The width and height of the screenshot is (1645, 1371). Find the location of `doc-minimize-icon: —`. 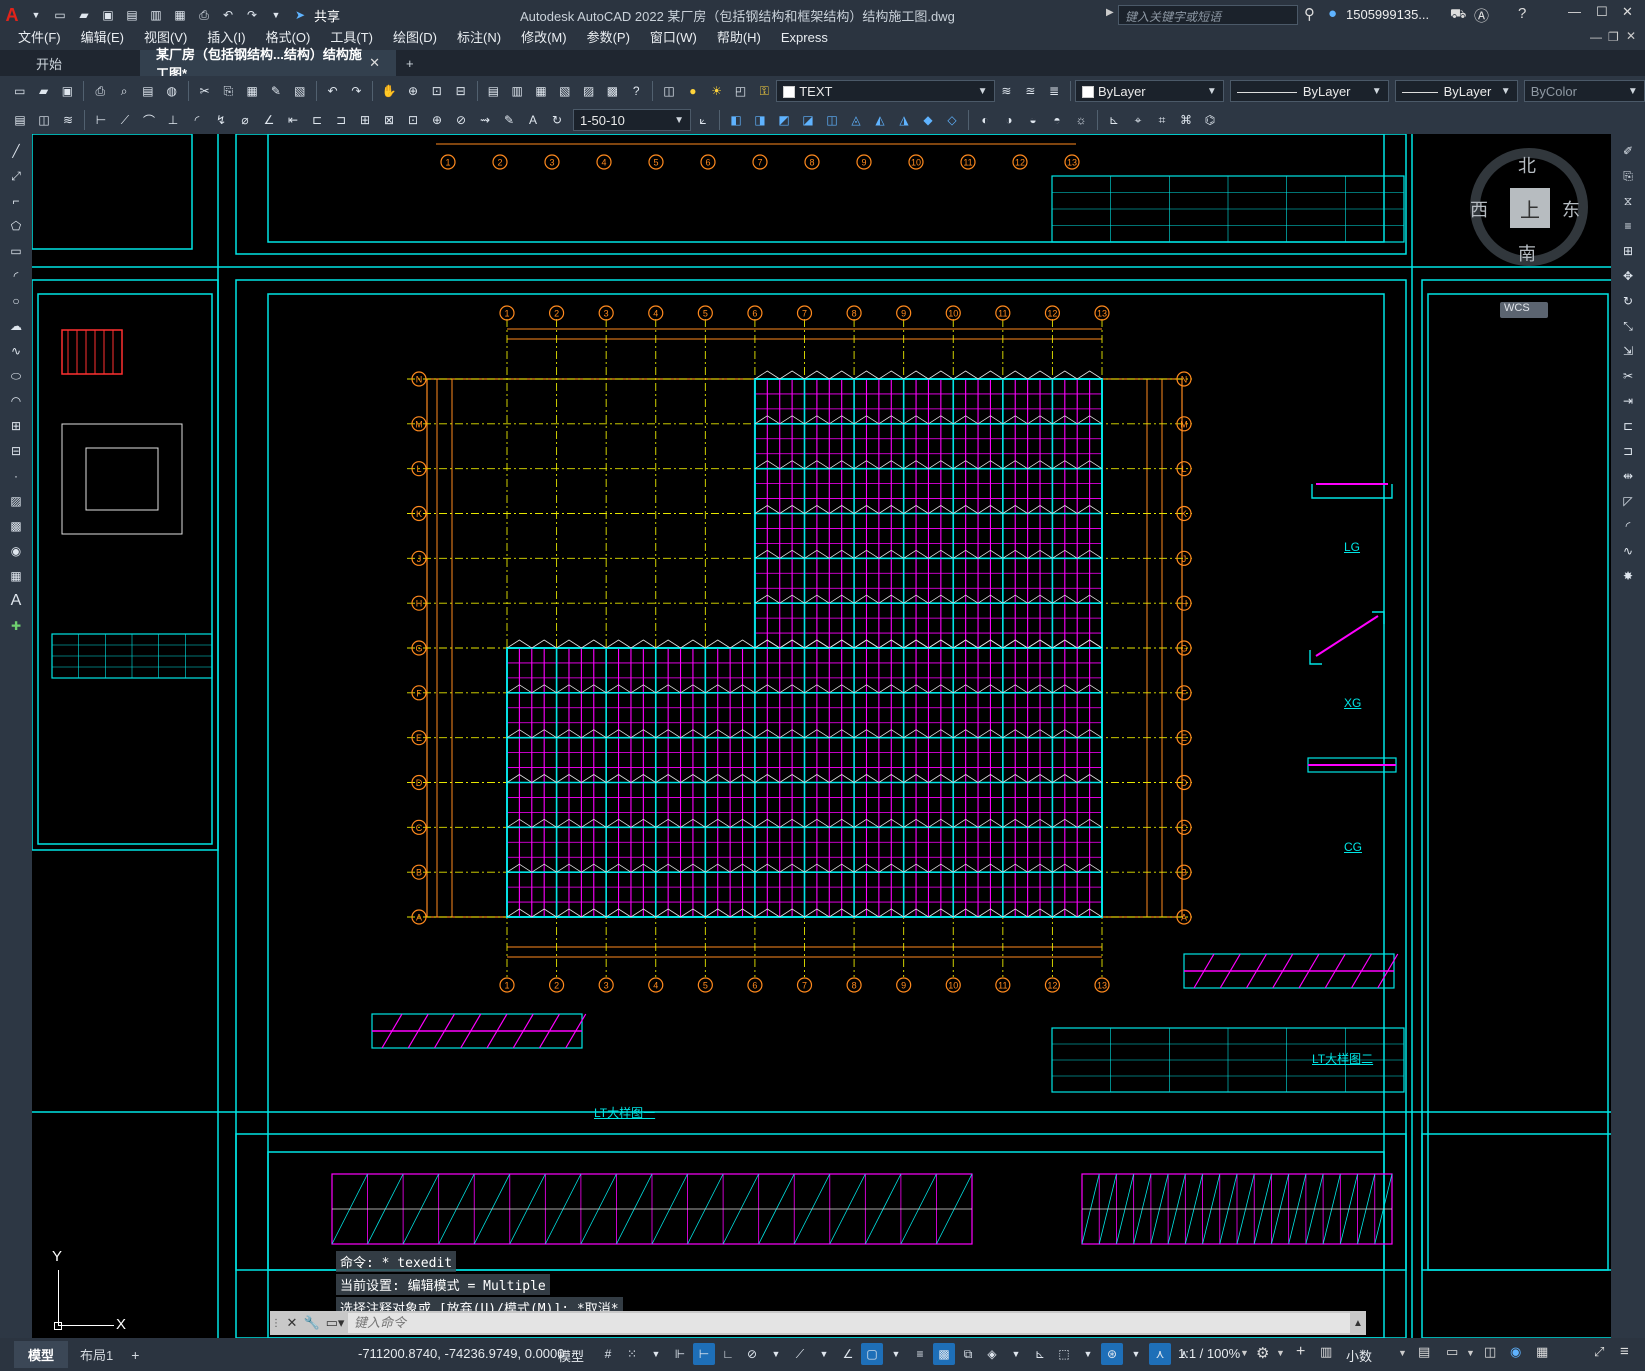

doc-minimize-icon: — is located at coordinates (1596, 37).